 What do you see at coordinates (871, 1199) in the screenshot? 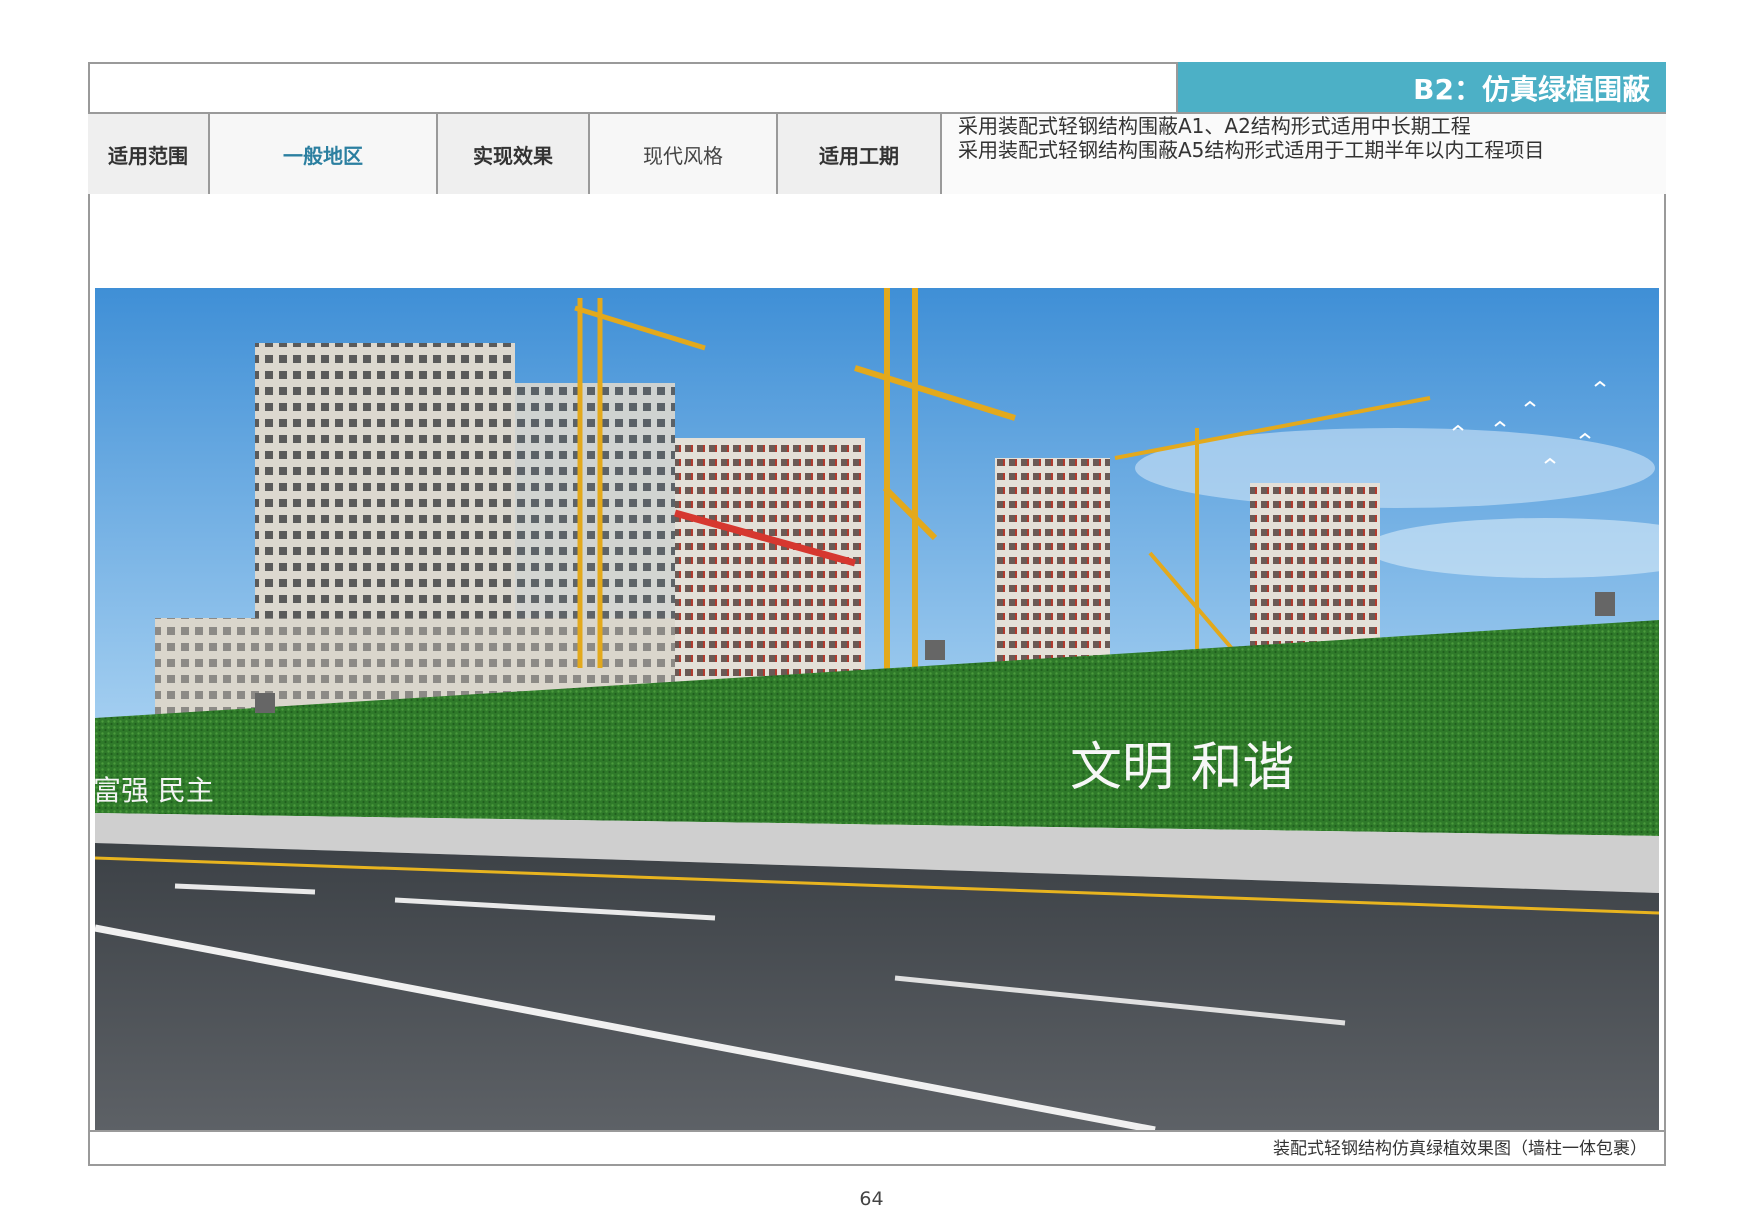
I see `page-number: 64` at bounding box center [871, 1199].